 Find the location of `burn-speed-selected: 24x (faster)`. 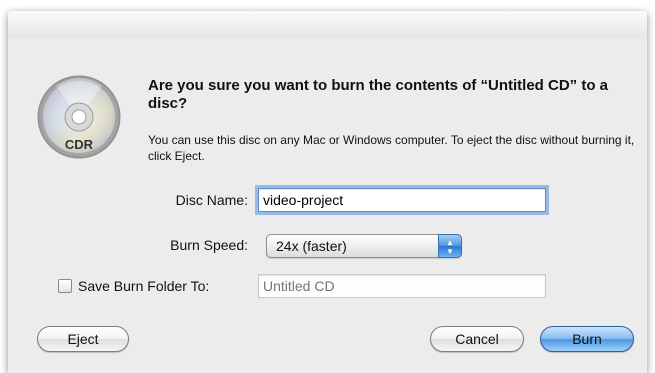

burn-speed-selected: 24x (faster) is located at coordinates (311, 246).